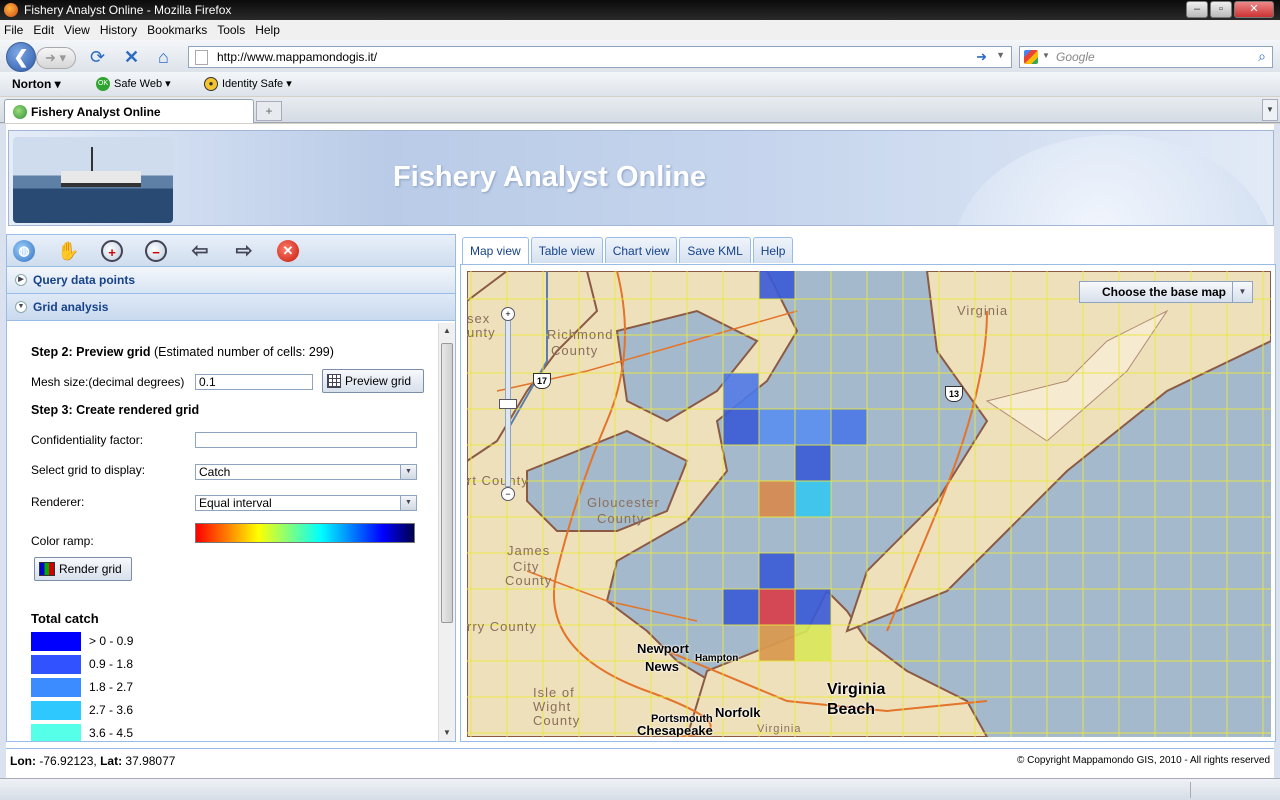 The width and height of the screenshot is (1280, 800). Describe the element at coordinates (82, 641) in the screenshot. I see `legend-item: > 0 - 0.9` at that location.